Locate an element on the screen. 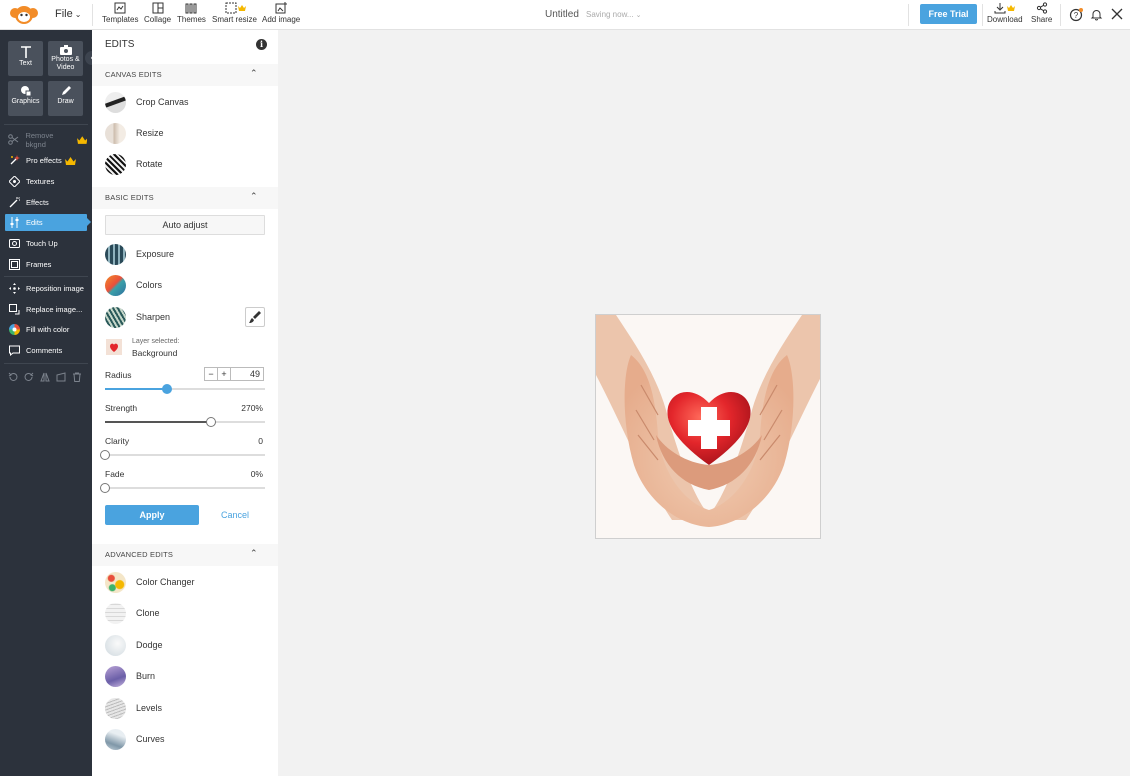 The width and height of the screenshot is (1130, 776). smart-resize-button: Smart resize is located at coordinates (234, 13).